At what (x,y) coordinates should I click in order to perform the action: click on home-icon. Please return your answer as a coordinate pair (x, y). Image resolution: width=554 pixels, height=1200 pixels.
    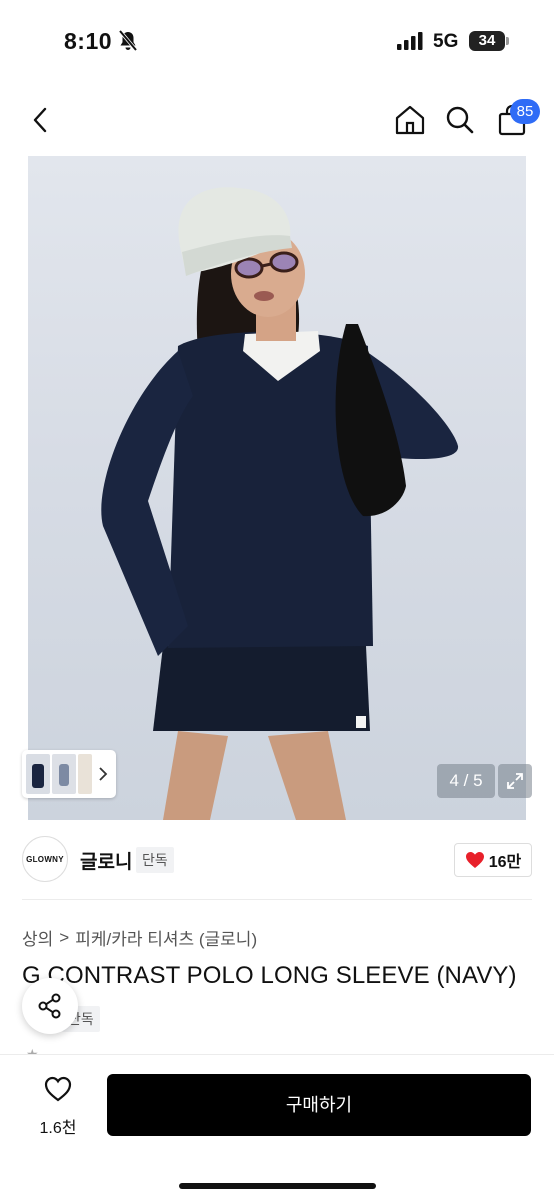
    Looking at the image, I should click on (410, 120).